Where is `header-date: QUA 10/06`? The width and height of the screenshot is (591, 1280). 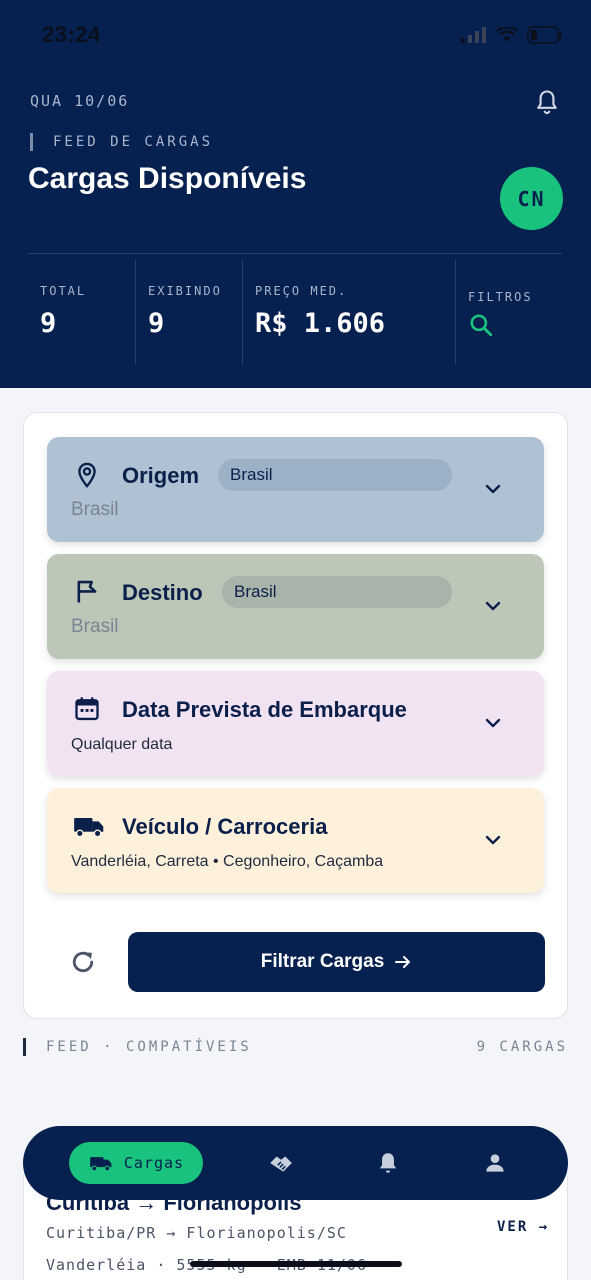 header-date: QUA 10/06 is located at coordinates (80, 101).